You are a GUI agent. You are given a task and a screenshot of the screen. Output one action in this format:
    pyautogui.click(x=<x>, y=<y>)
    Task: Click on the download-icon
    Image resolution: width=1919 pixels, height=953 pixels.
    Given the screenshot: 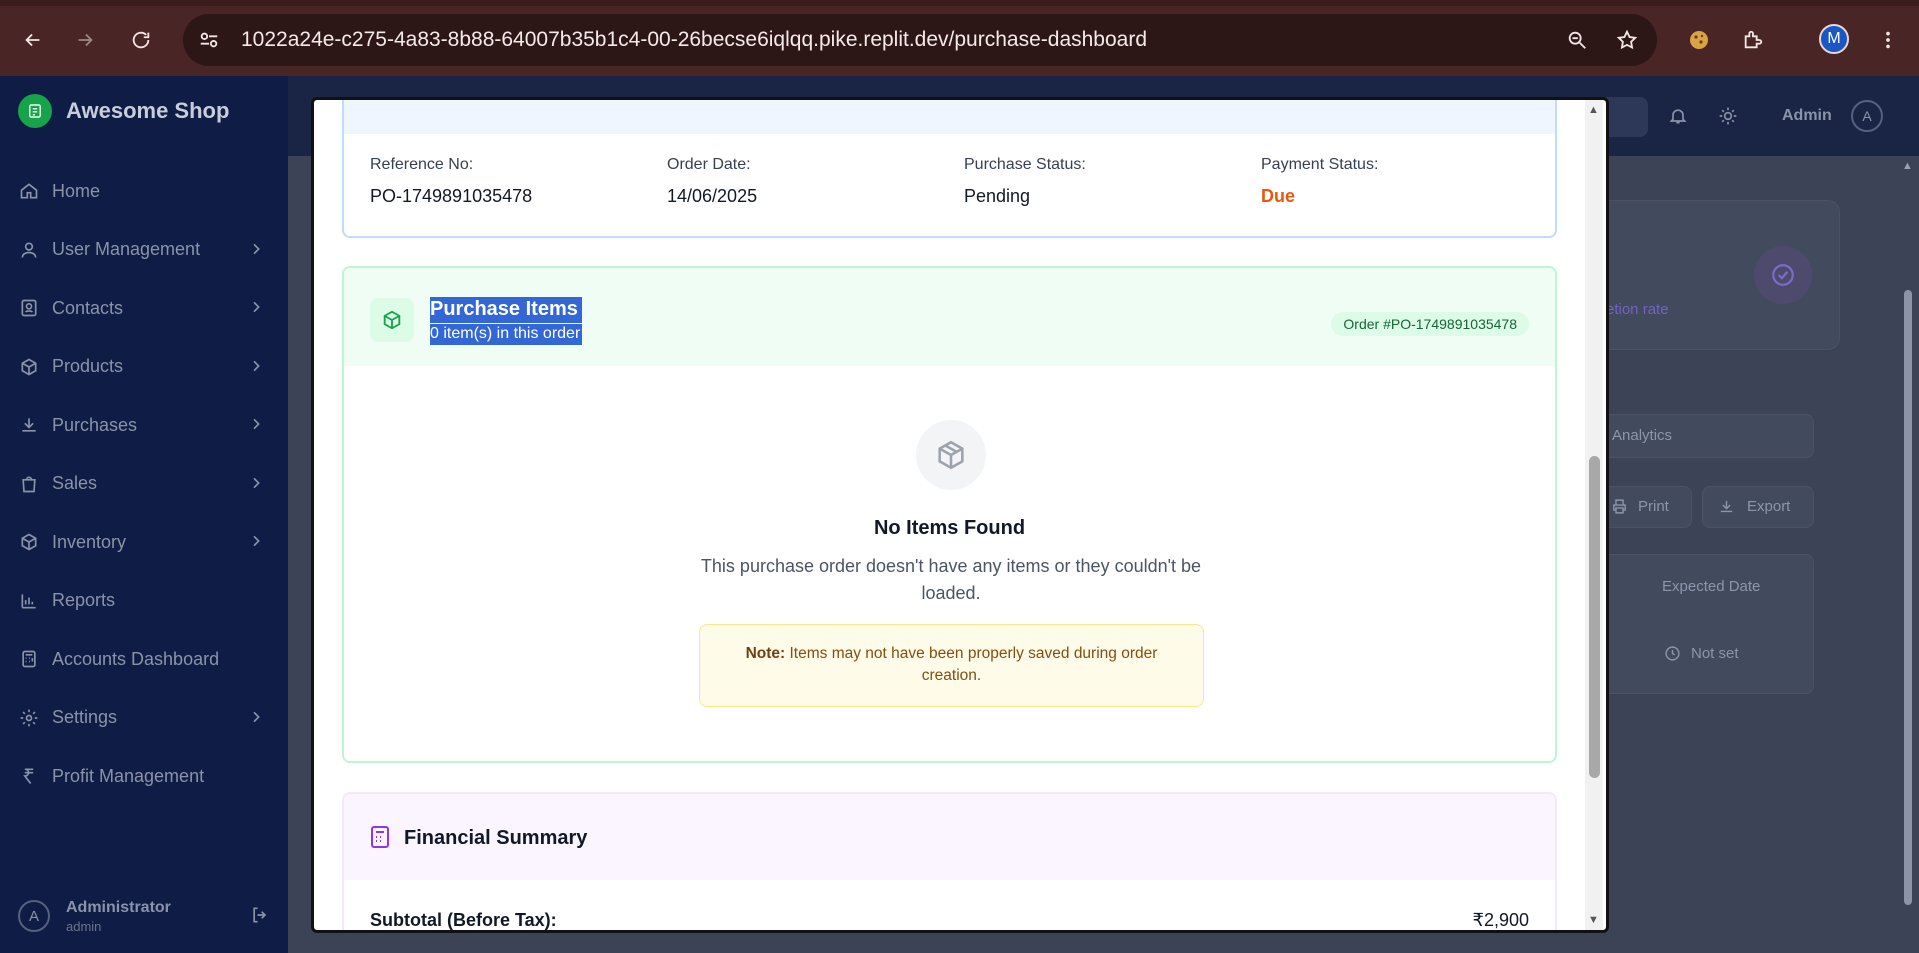 What is the action you would take?
    pyautogui.click(x=1726, y=506)
    